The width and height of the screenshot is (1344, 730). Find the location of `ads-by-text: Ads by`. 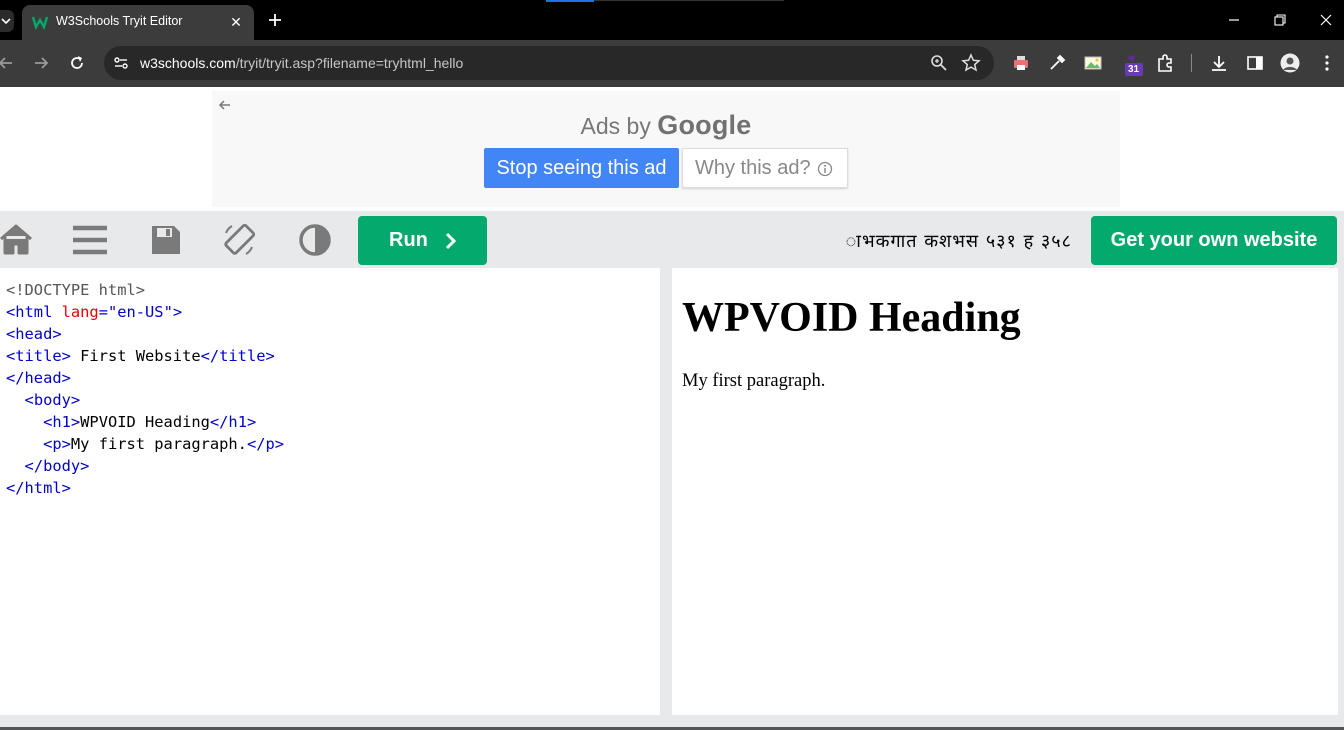

ads-by-text: Ads by is located at coordinates (619, 126).